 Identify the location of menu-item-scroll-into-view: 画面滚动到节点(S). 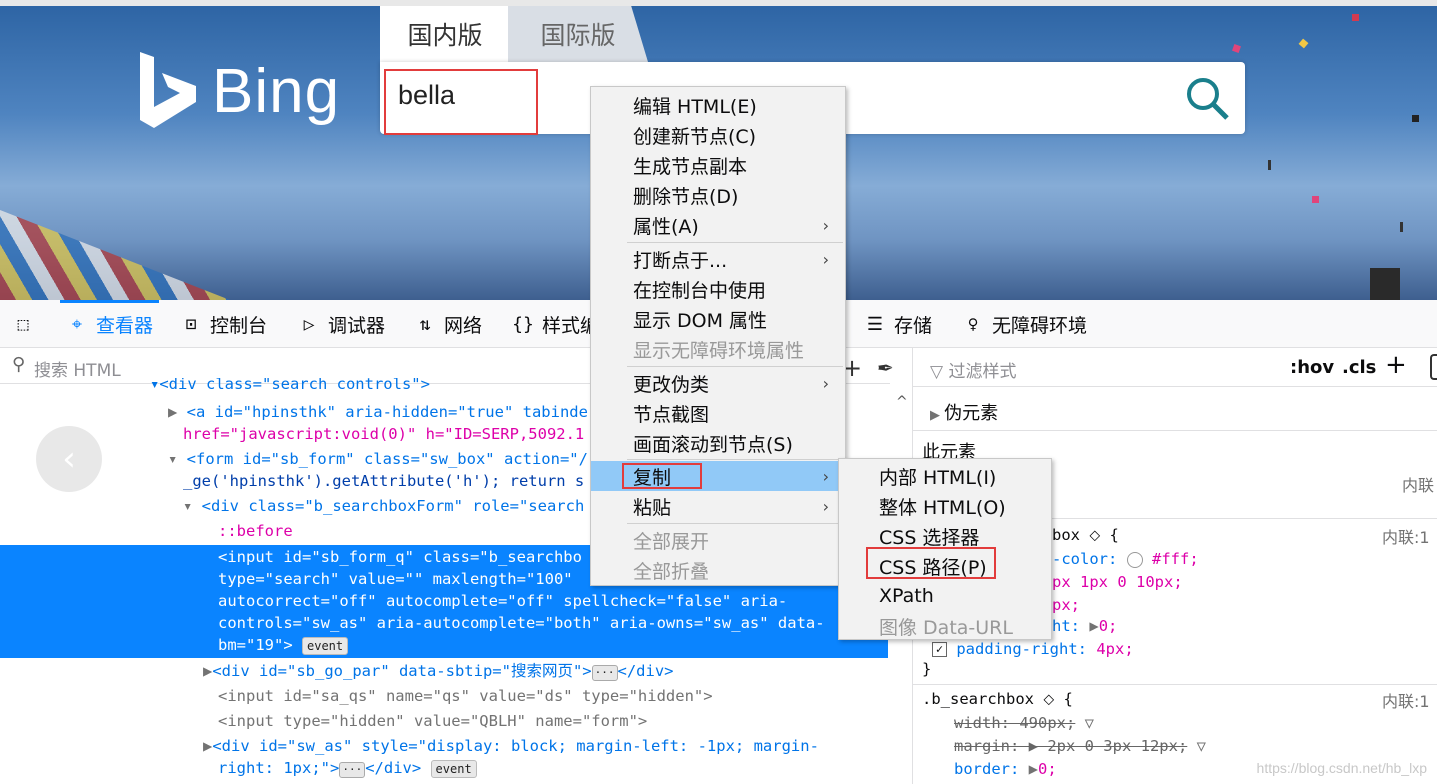
(718, 443).